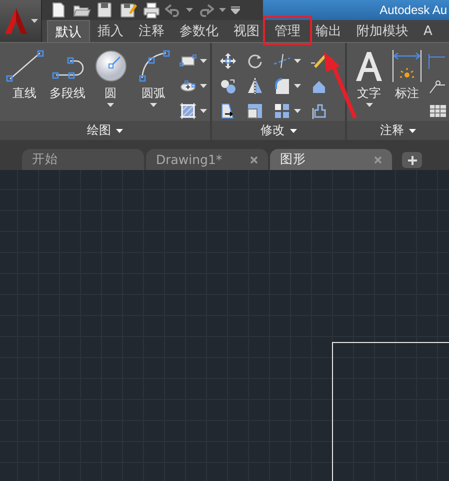  Describe the element at coordinates (228, 61) in the screenshot. I see `move-icon` at that location.